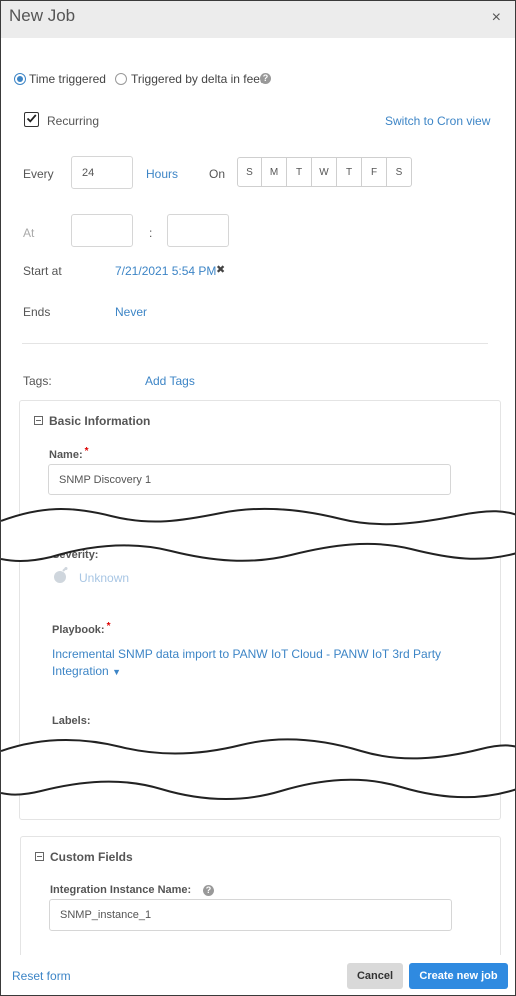  I want to click on switch-to-cron-link: Switch to Cron view, so click(437, 121).